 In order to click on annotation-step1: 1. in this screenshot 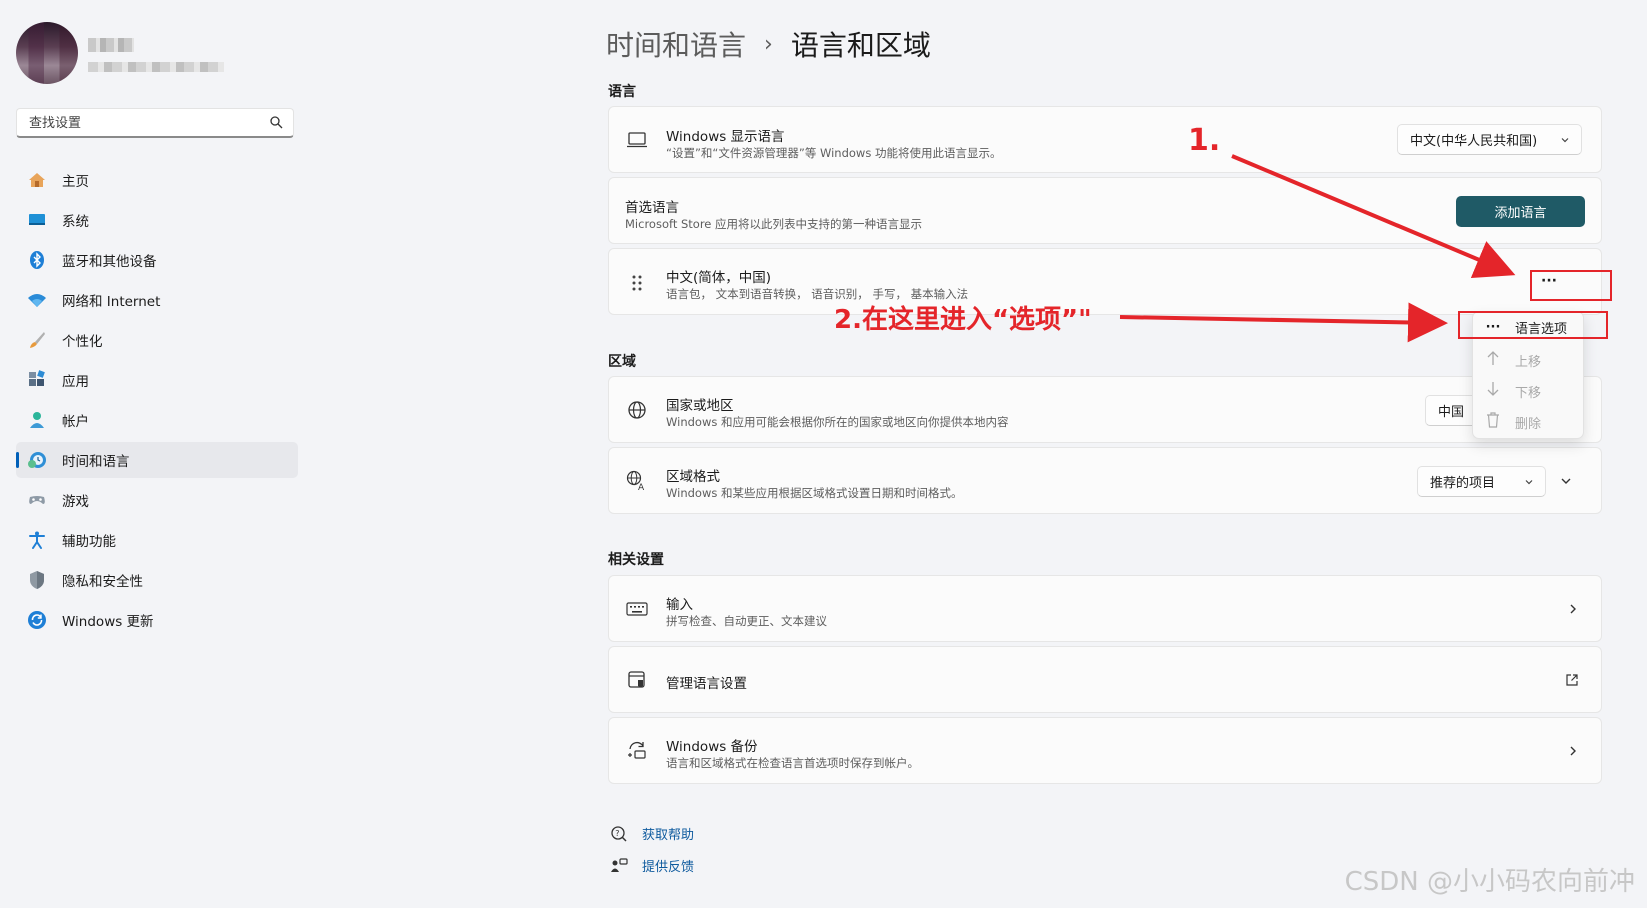, I will do `click(1204, 140)`.